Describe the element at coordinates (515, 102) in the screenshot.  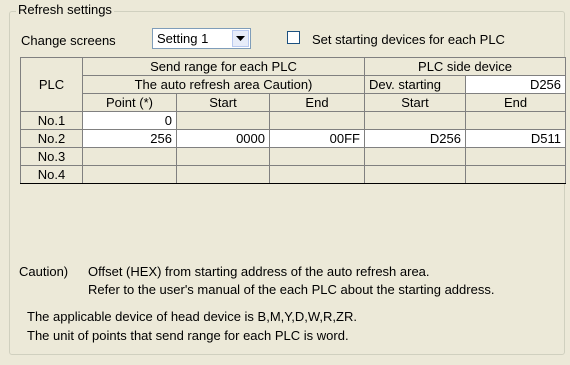
I see `col-side-end-header: End` at that location.